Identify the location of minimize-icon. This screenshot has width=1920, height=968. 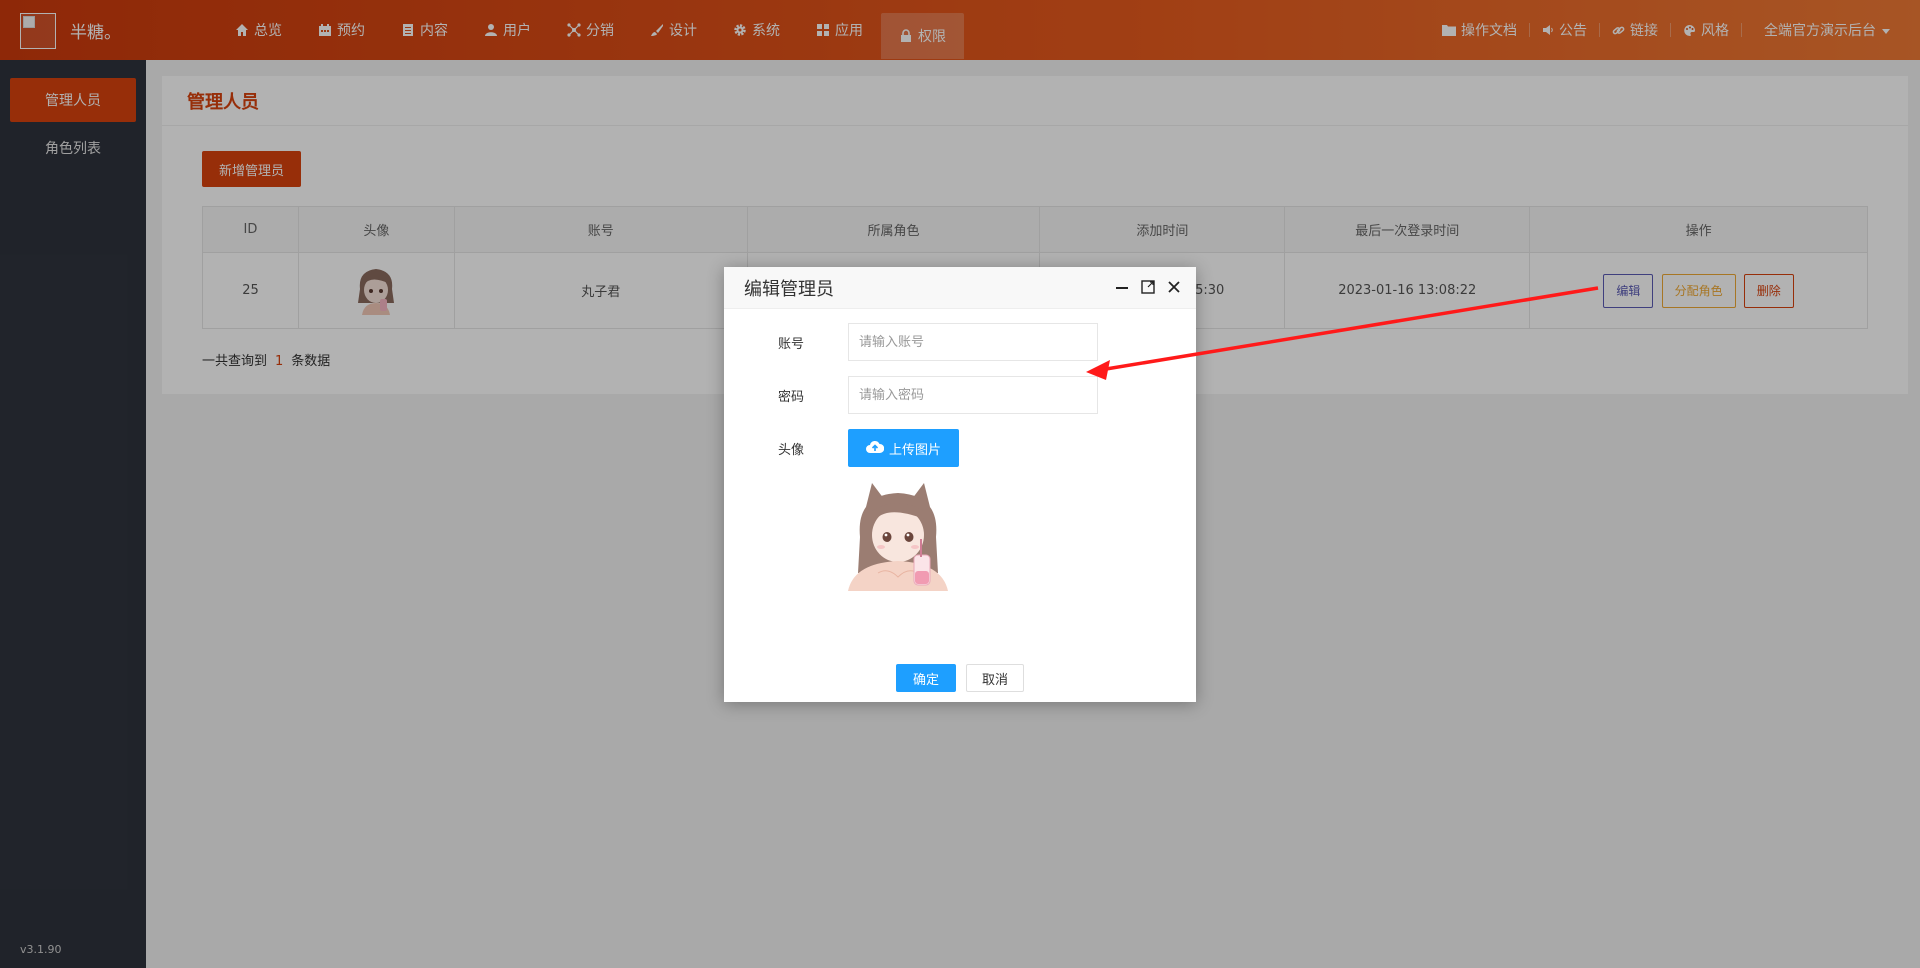
(1122, 287).